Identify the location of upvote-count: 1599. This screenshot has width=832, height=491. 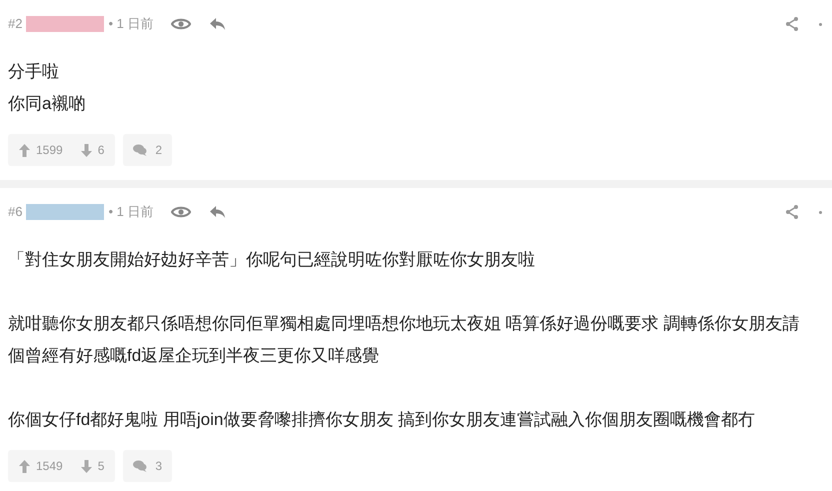
(49, 150).